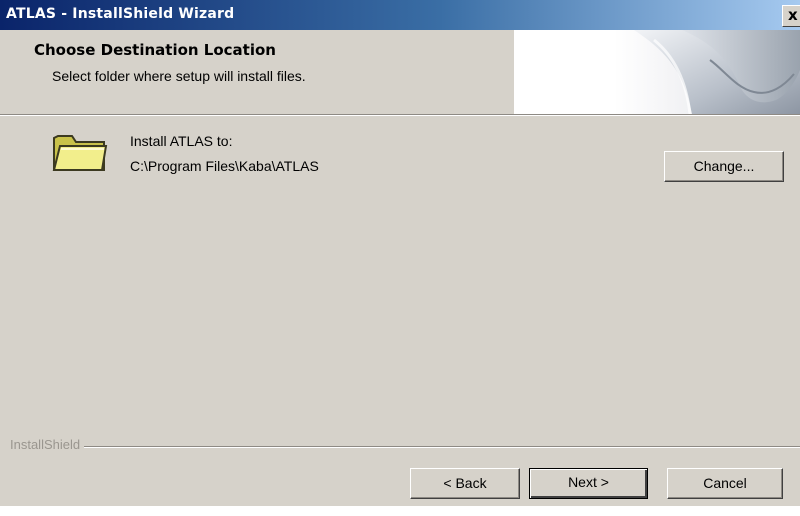 The image size is (800, 516). I want to click on header-divider, so click(400, 115).